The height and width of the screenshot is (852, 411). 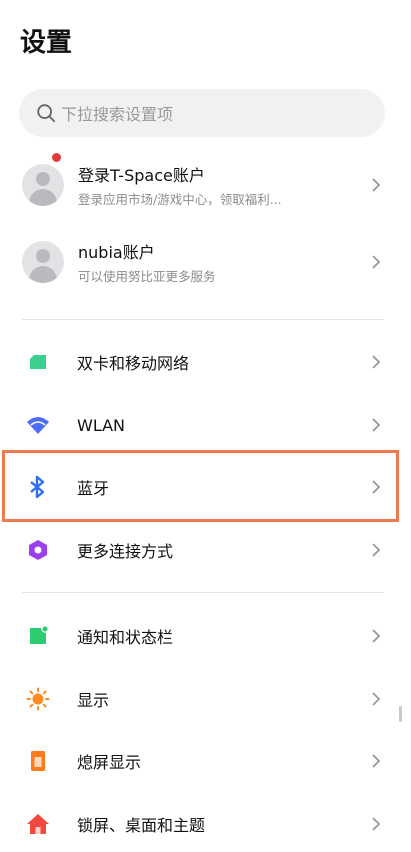 What do you see at coordinates (38, 636) in the screenshot?
I see `notification-icon` at bounding box center [38, 636].